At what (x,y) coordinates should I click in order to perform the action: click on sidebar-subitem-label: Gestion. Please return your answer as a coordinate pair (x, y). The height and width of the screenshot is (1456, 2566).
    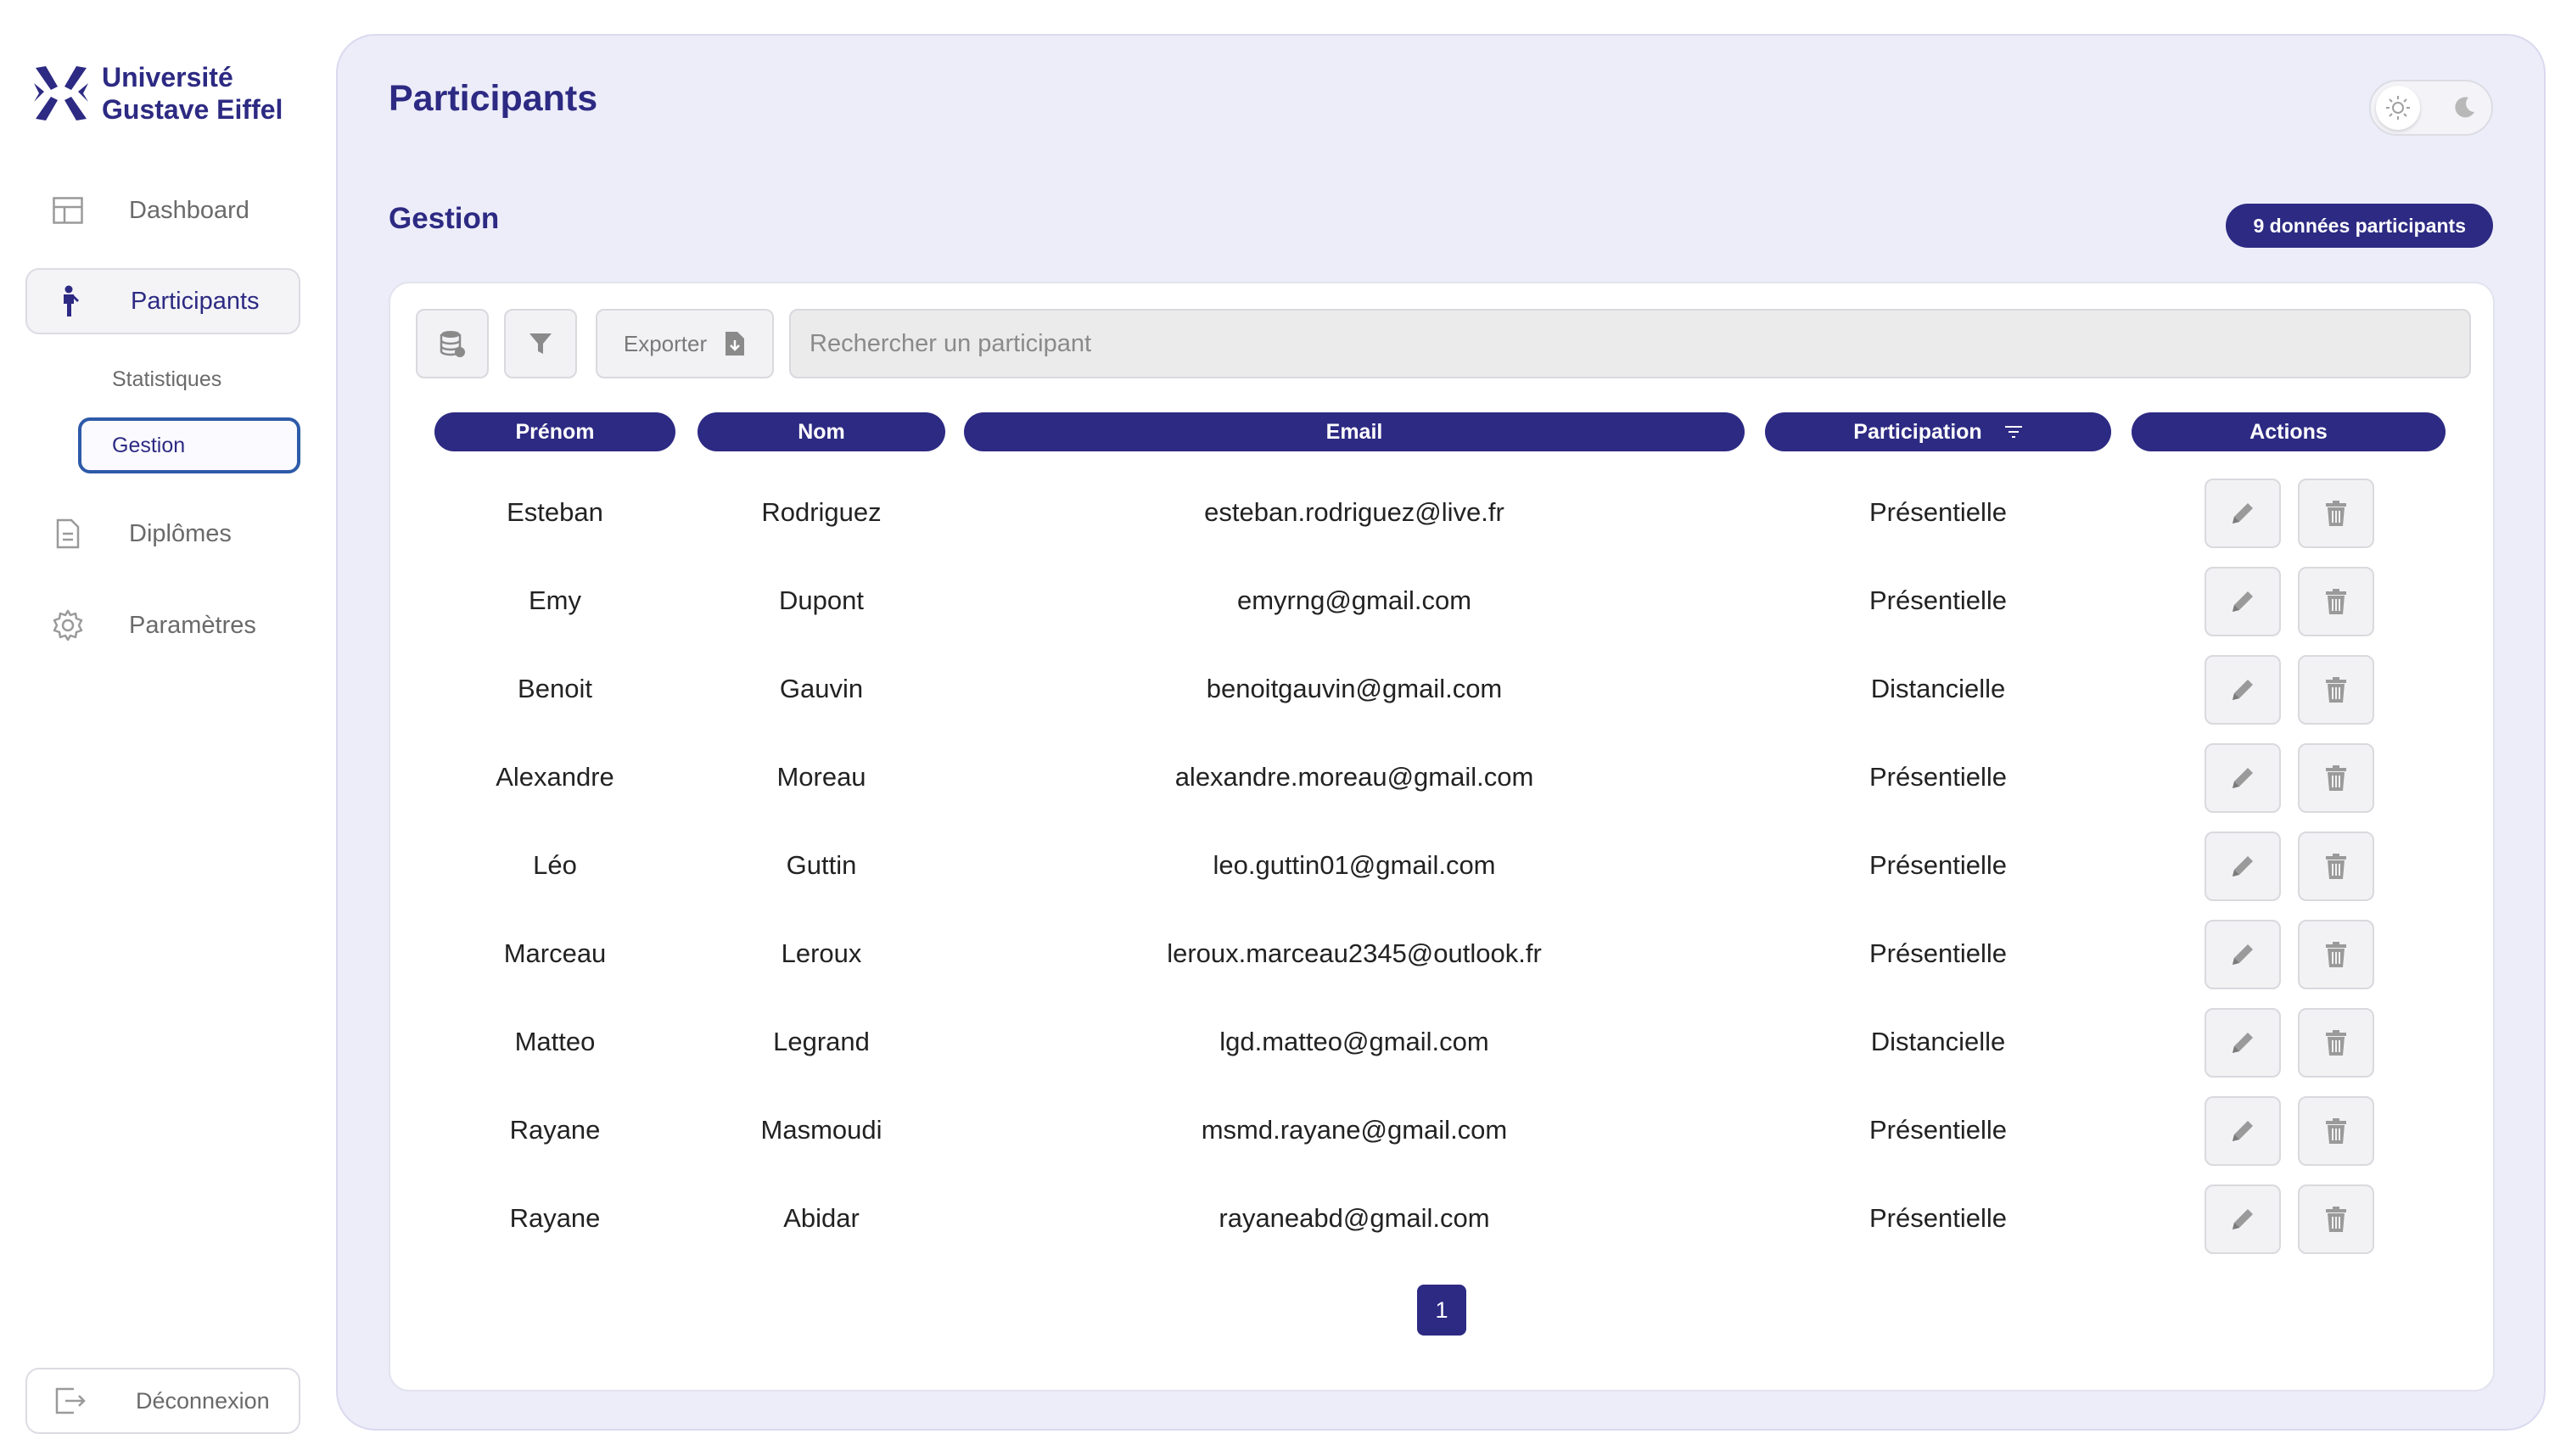
    Looking at the image, I should click on (149, 445).